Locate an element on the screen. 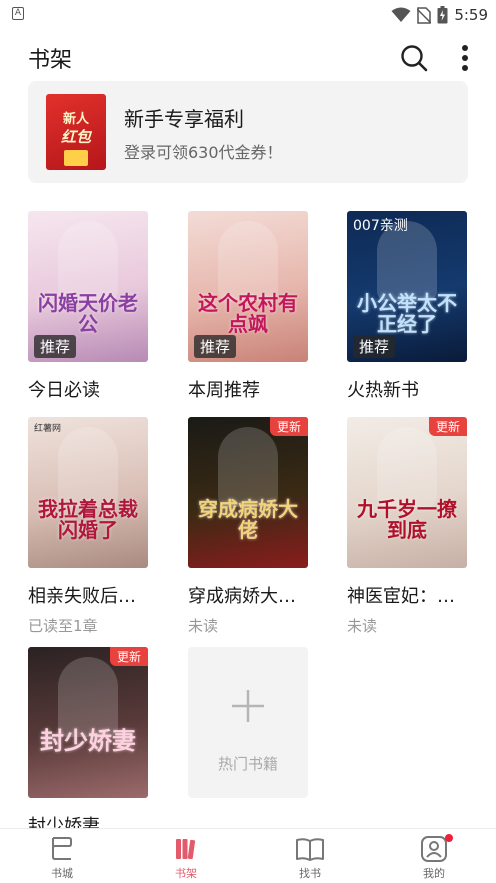  status-icons: 5:59 is located at coordinates (439, 15).